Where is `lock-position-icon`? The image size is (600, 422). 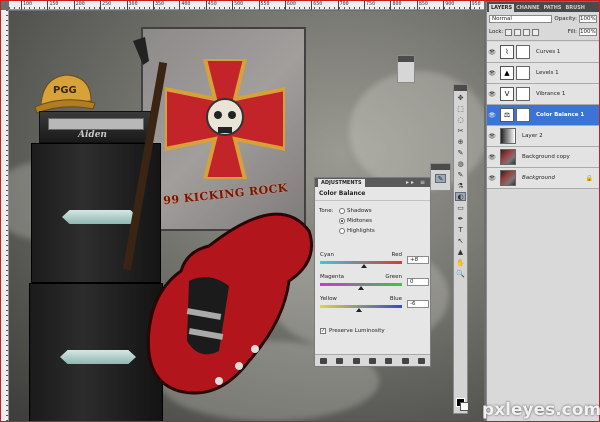 lock-position-icon is located at coordinates (527, 32).